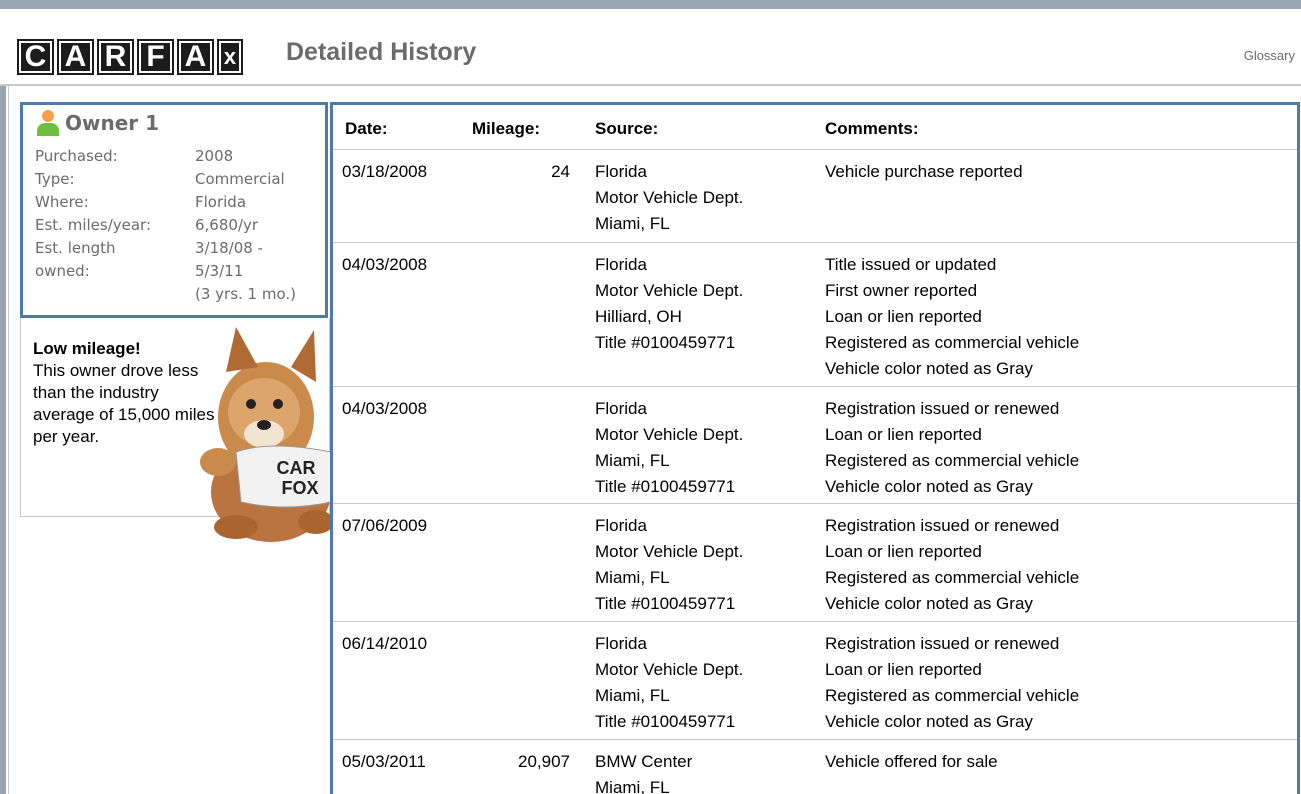 The width and height of the screenshot is (1301, 794). I want to click on logo-letter: F, so click(155, 57).